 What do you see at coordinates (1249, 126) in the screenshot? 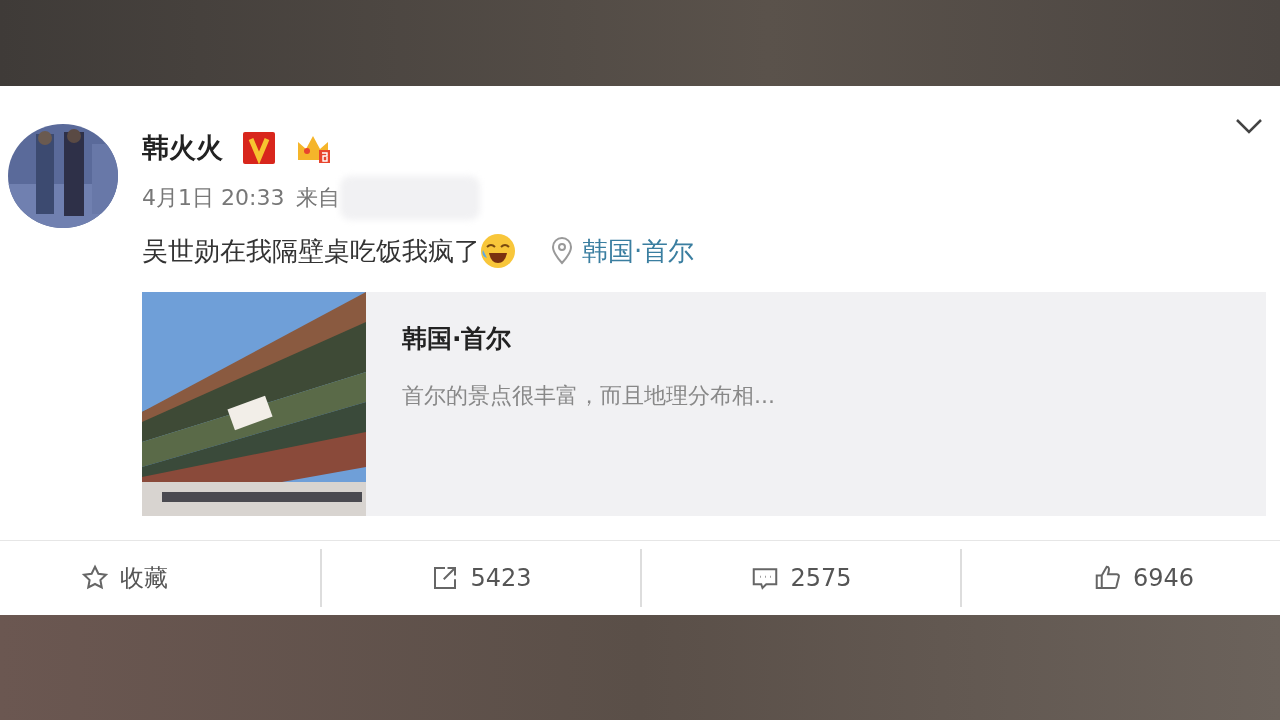
I see `chevron-down-icon` at bounding box center [1249, 126].